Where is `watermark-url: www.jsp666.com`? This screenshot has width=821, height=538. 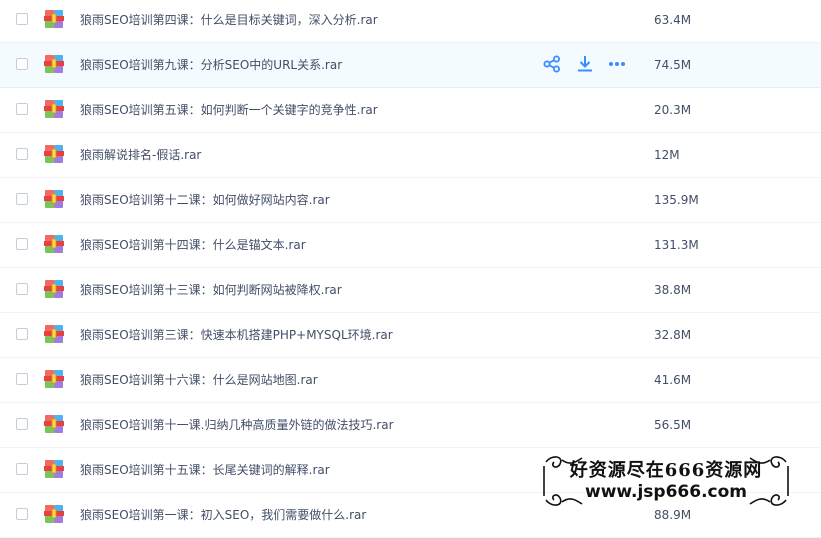
watermark-url: www.jsp666.com is located at coordinates (665, 492).